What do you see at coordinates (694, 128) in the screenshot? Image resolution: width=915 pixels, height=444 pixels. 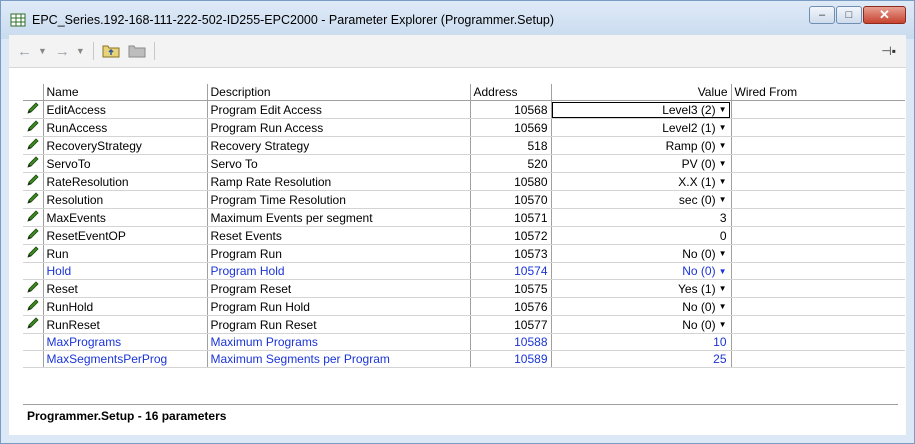 I see `value-wrapper: Level2 (1) ▼` at bounding box center [694, 128].